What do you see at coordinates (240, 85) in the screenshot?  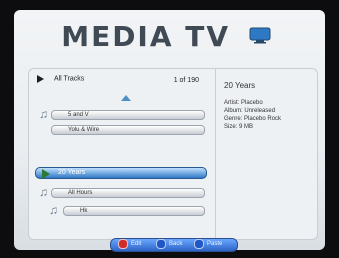 I see `details-title: 20 Years` at bounding box center [240, 85].